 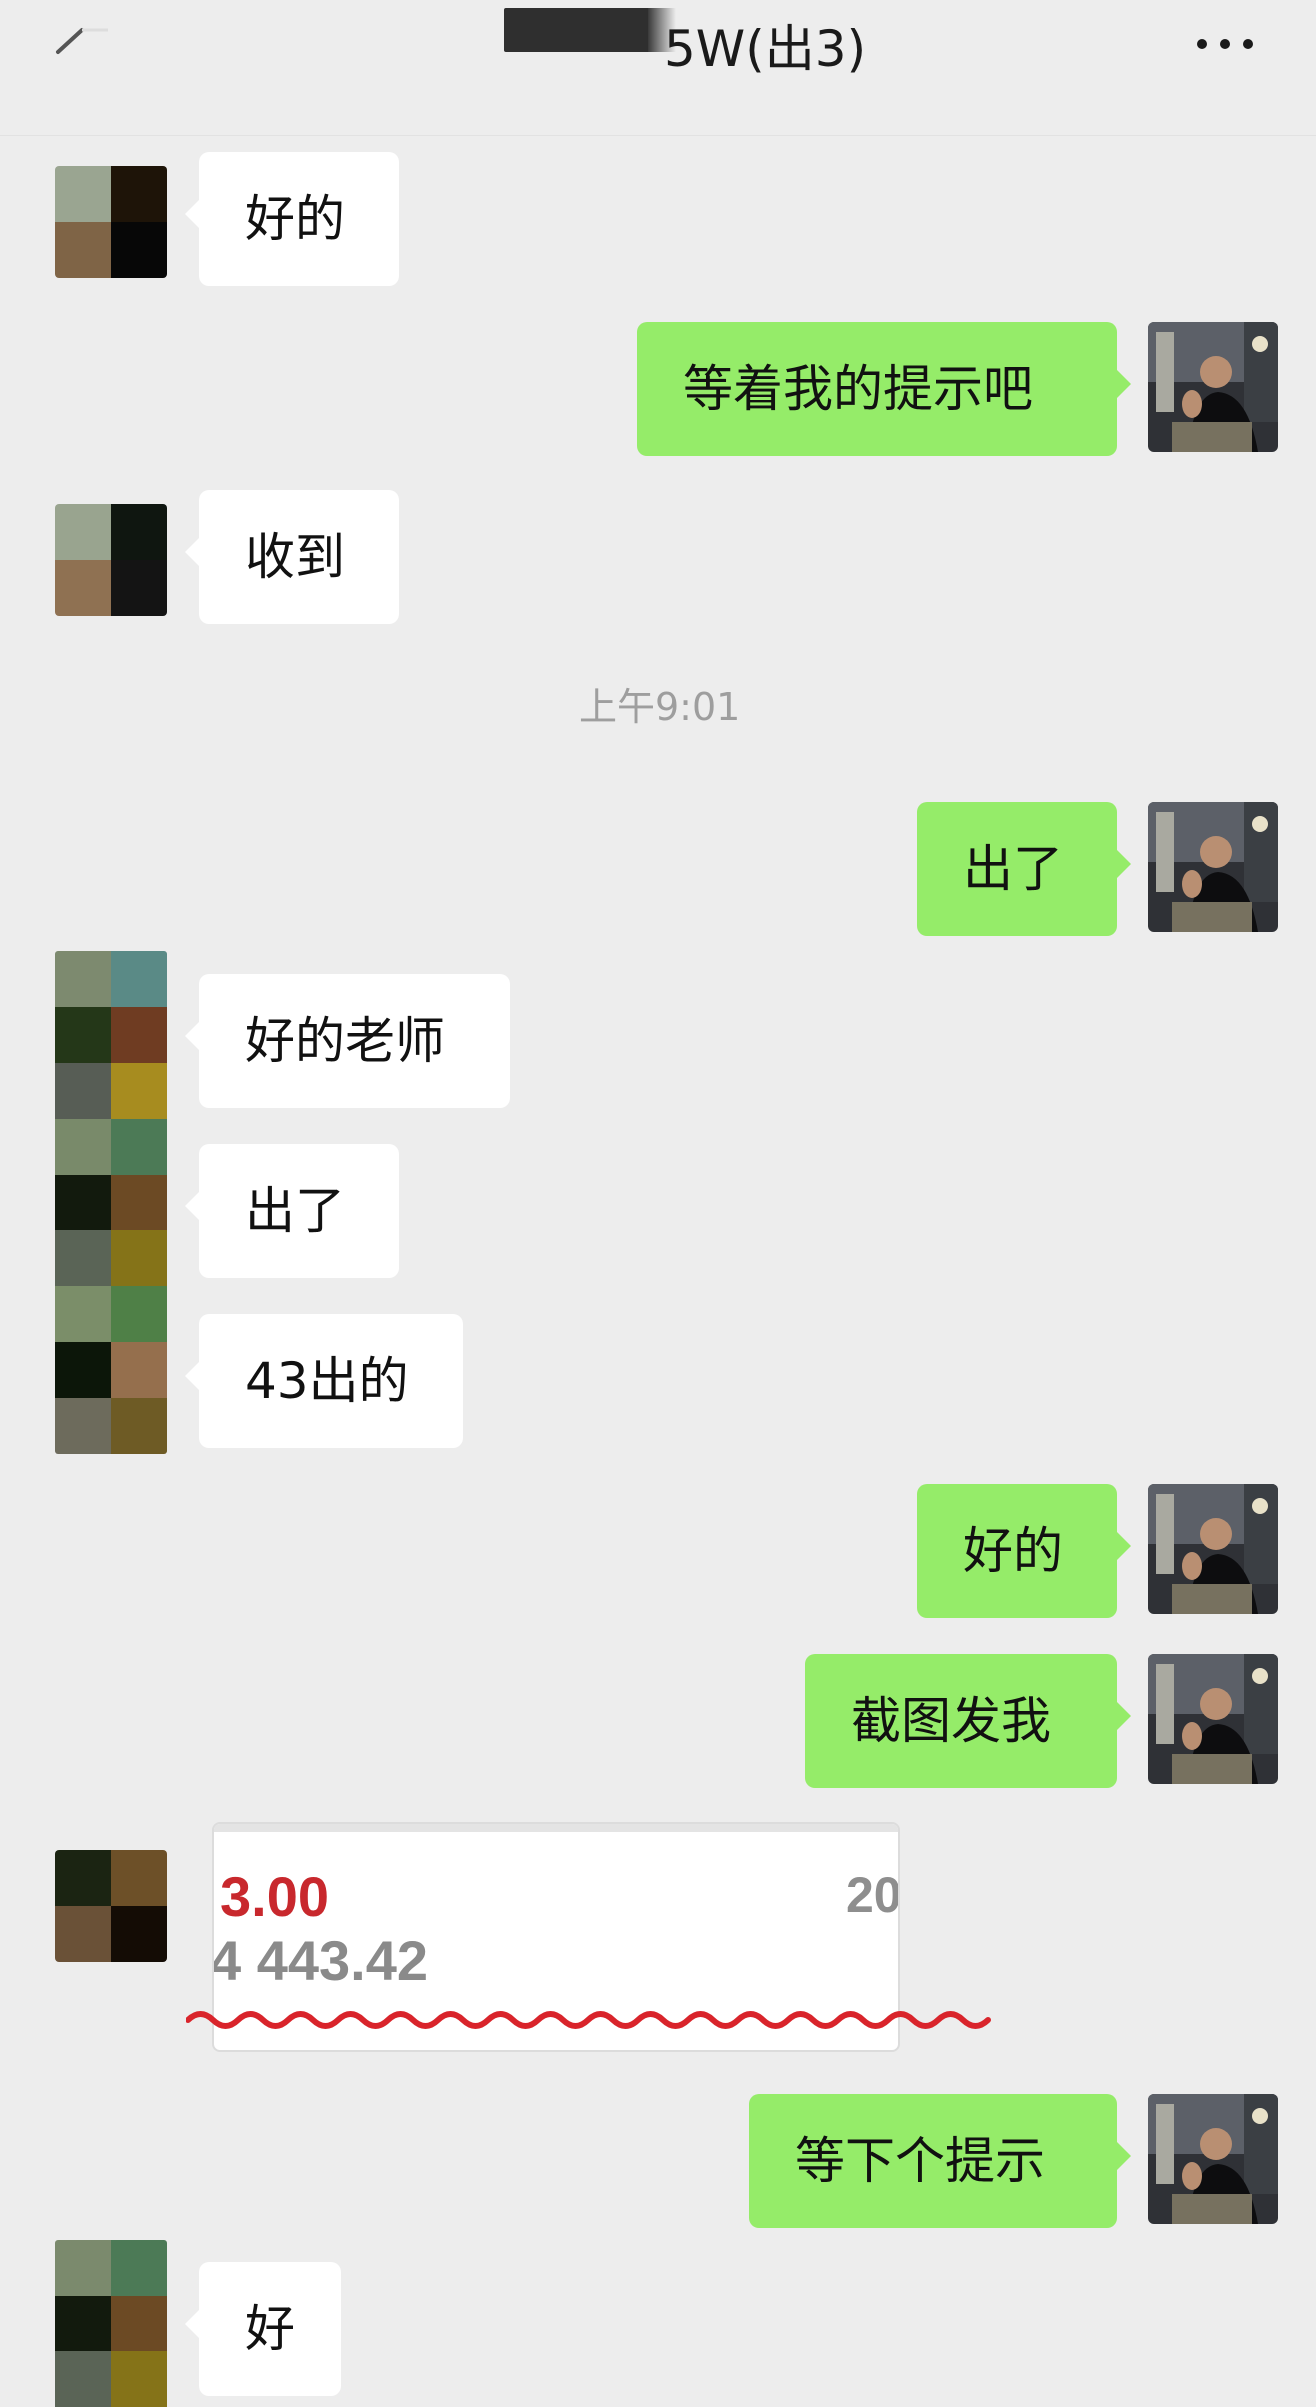 What do you see at coordinates (1024, 869) in the screenshot?
I see `outgoing-message-bubble: 出了` at bounding box center [1024, 869].